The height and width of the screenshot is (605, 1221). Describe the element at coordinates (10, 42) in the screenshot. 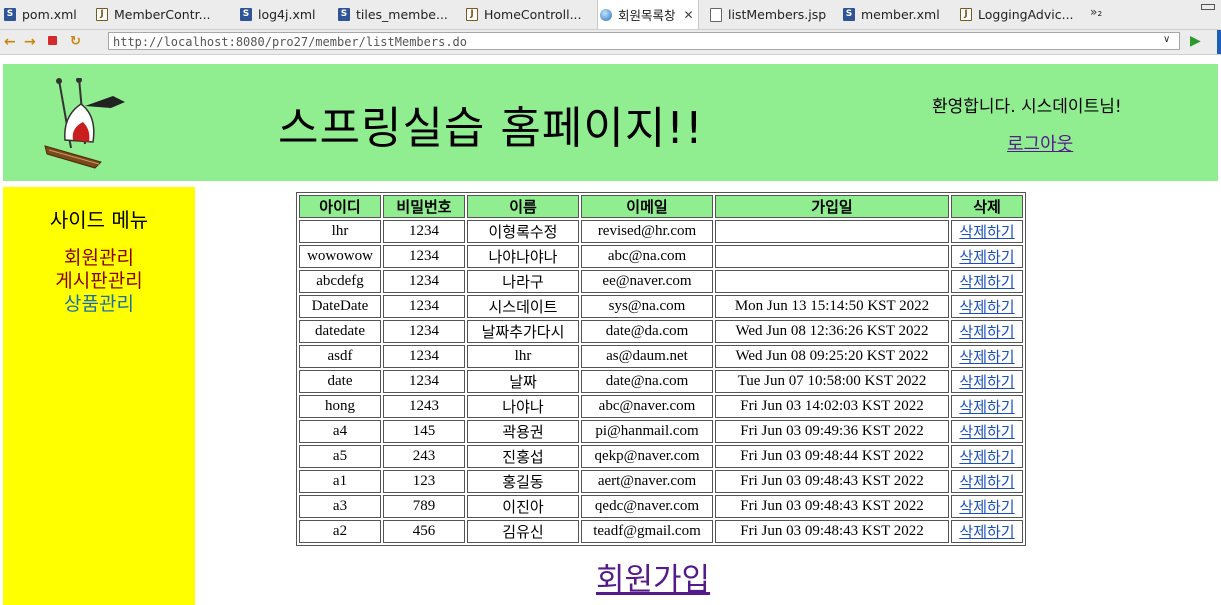

I see `back-arrow-icon: ←` at that location.